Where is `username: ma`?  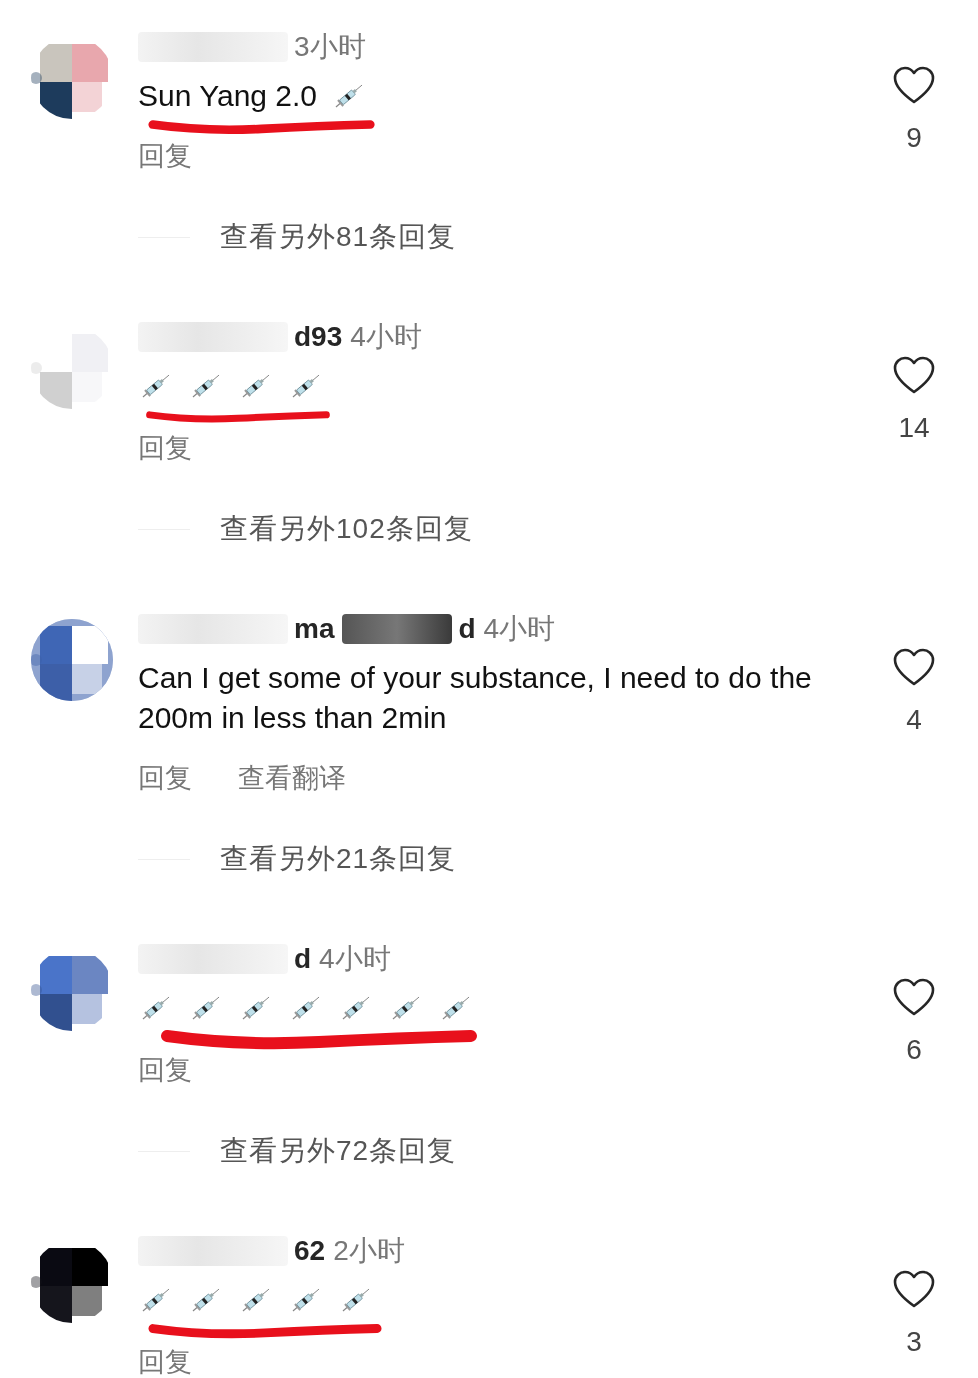
username: ma is located at coordinates (314, 629).